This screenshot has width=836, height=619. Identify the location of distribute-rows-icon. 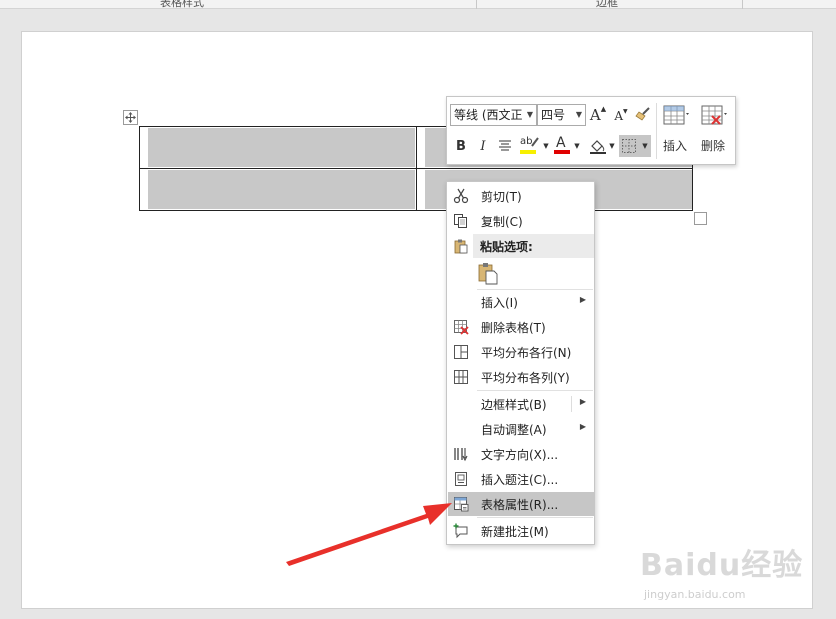
(461, 352).